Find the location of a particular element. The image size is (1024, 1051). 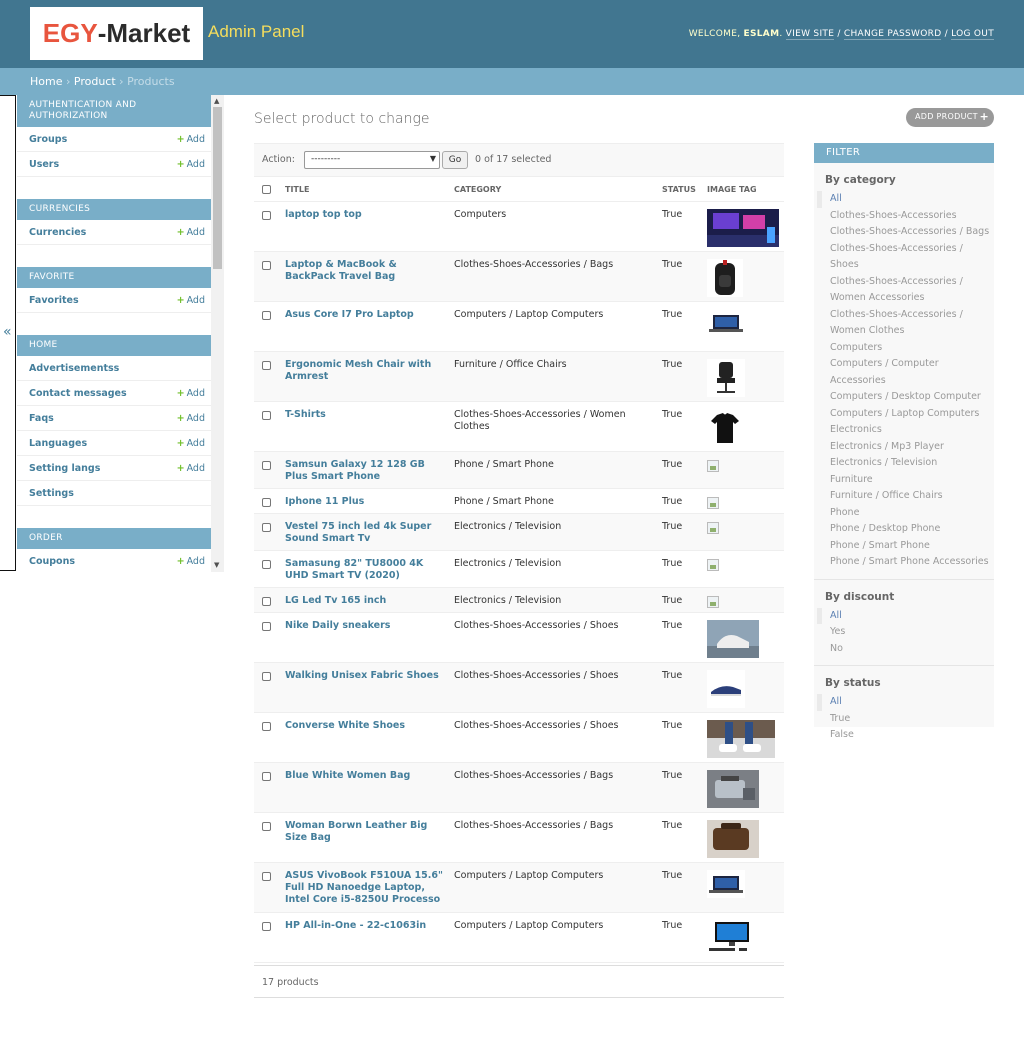

filter-option: Computers / Laptop Computers is located at coordinates (905, 414).